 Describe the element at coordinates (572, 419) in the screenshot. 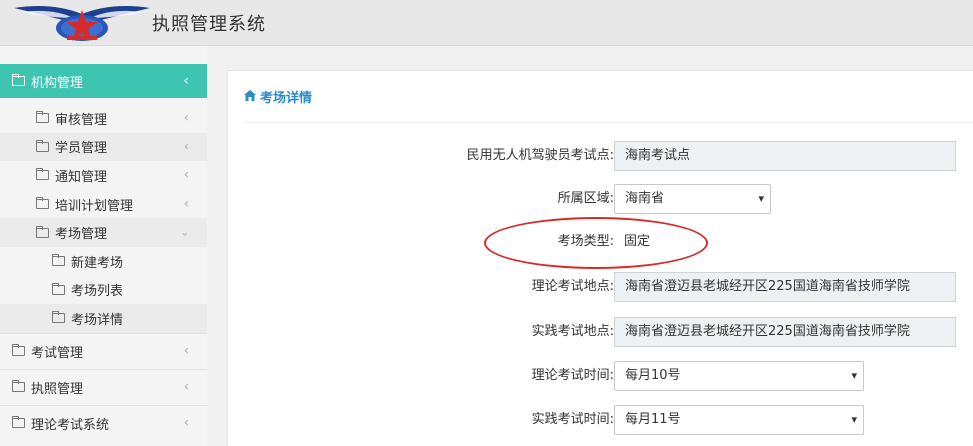

I see `practice-time-label: 实践考试时间:` at that location.